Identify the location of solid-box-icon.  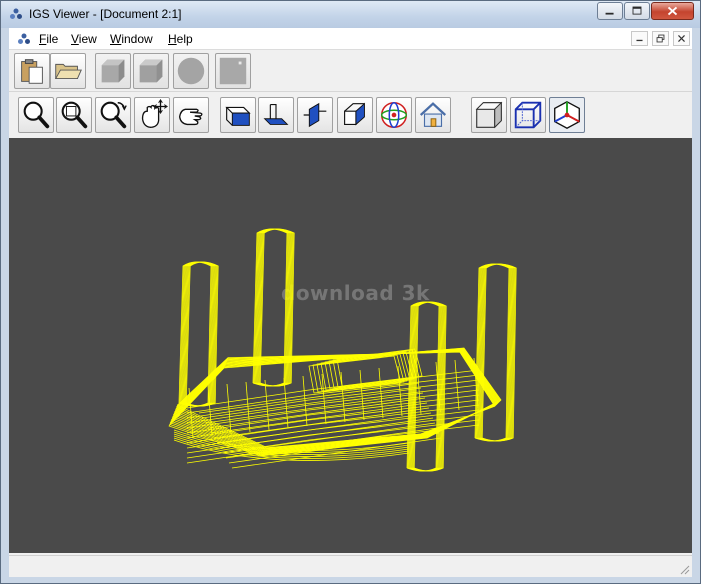
(113, 71).